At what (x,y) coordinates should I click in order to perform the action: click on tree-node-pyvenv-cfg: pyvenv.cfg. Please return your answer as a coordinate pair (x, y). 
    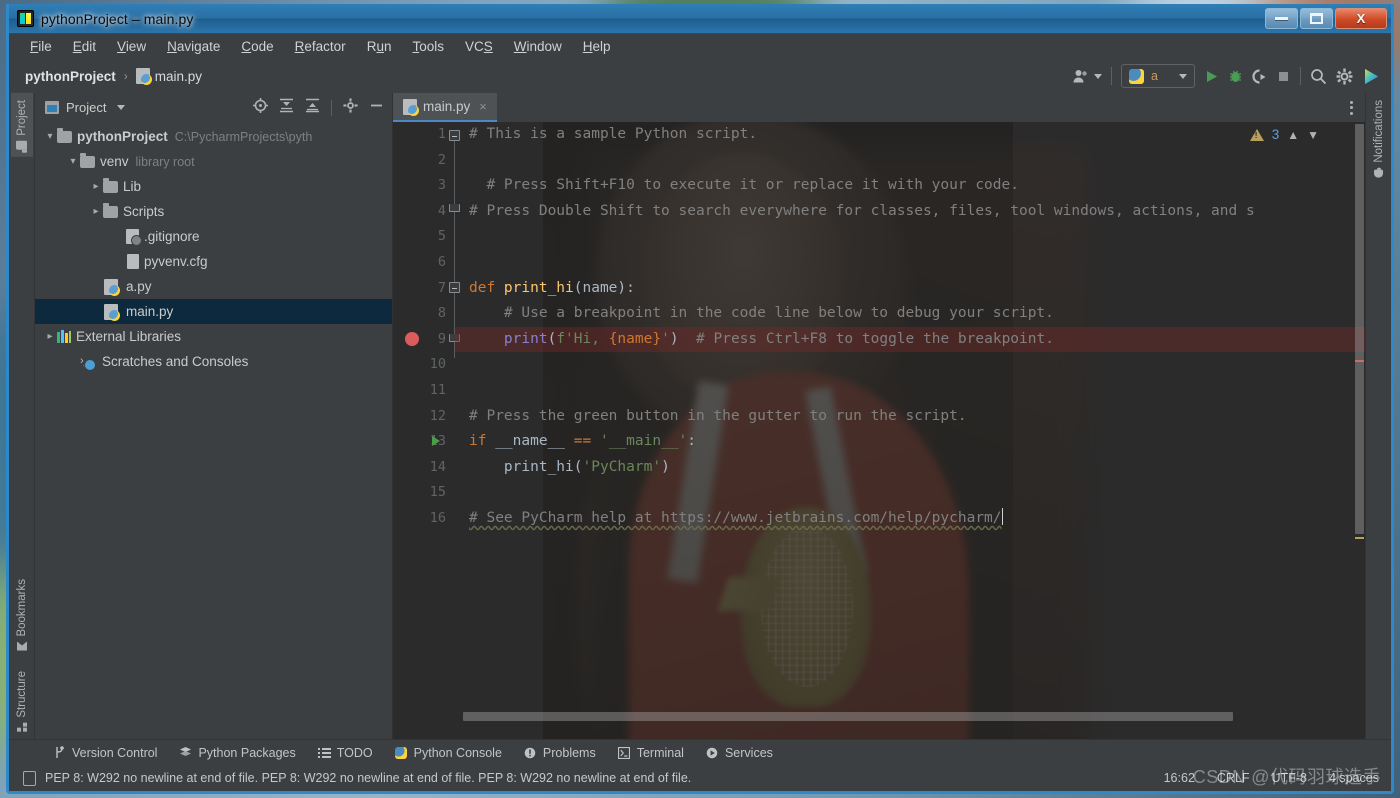
    Looking at the image, I should click on (213, 261).